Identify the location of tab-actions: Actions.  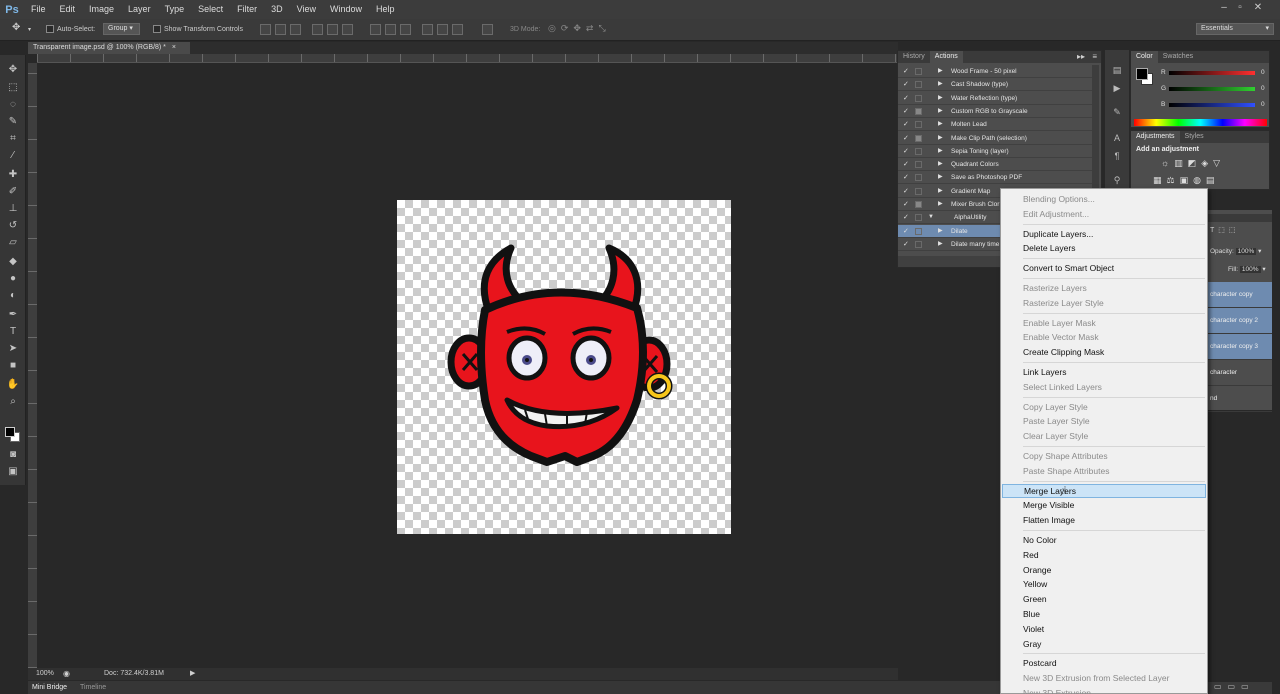
(946, 57).